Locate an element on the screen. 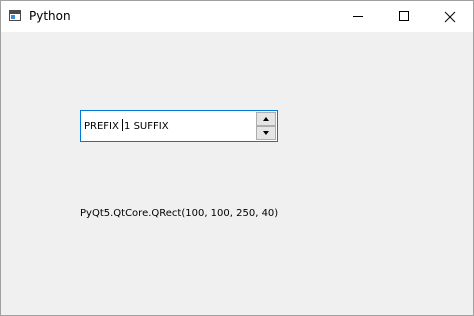  arrow-up-icon is located at coordinates (266, 119).